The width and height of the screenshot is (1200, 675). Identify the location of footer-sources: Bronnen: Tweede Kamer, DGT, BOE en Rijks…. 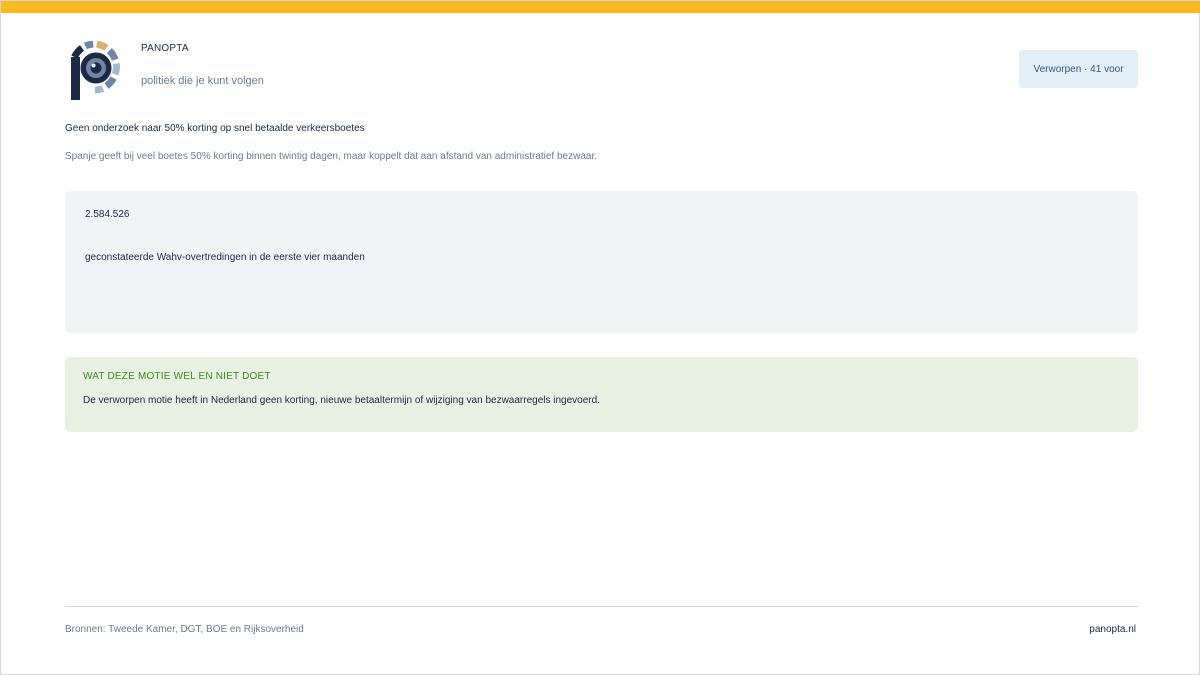
(184, 629).